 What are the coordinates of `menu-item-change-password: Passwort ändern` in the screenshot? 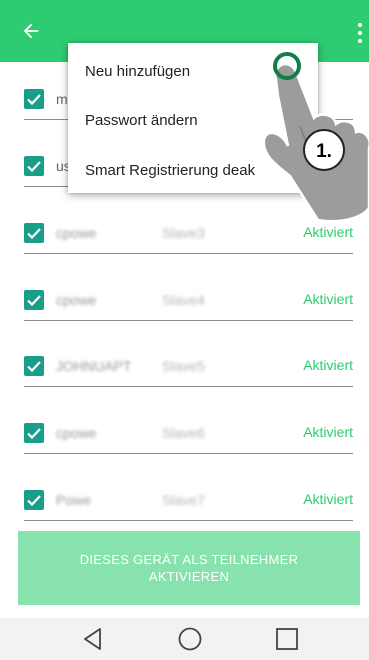 It's located at (193, 120).